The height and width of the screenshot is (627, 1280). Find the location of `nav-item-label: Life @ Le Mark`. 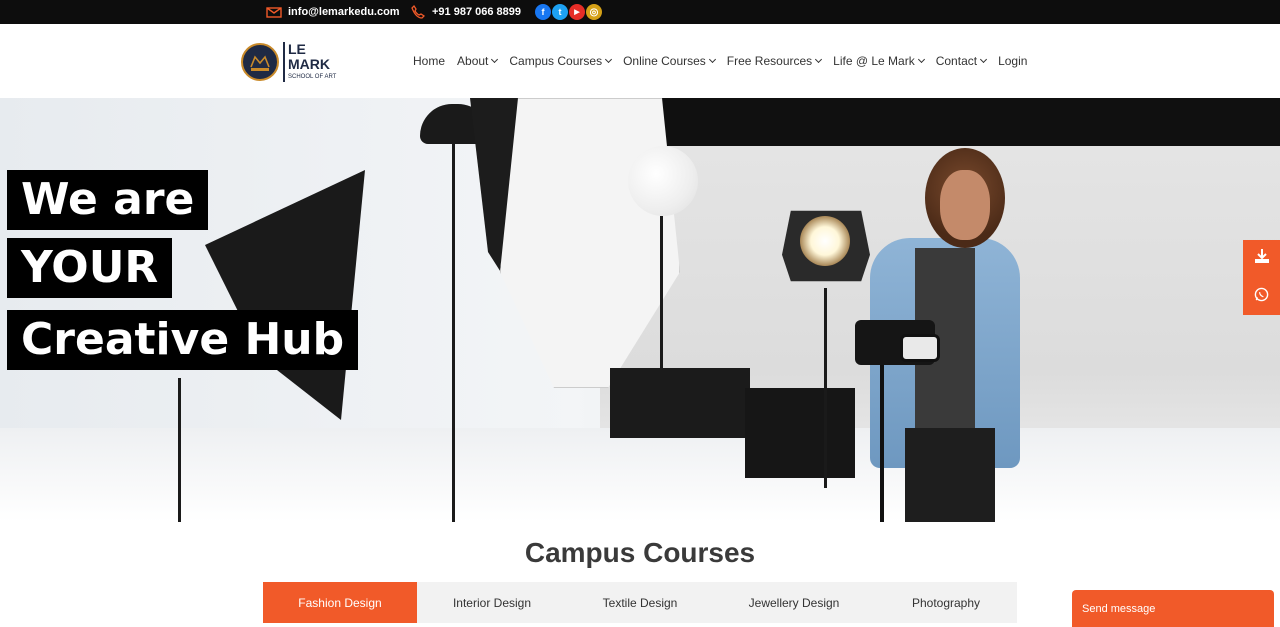

nav-item-label: Life @ Le Mark is located at coordinates (874, 61).